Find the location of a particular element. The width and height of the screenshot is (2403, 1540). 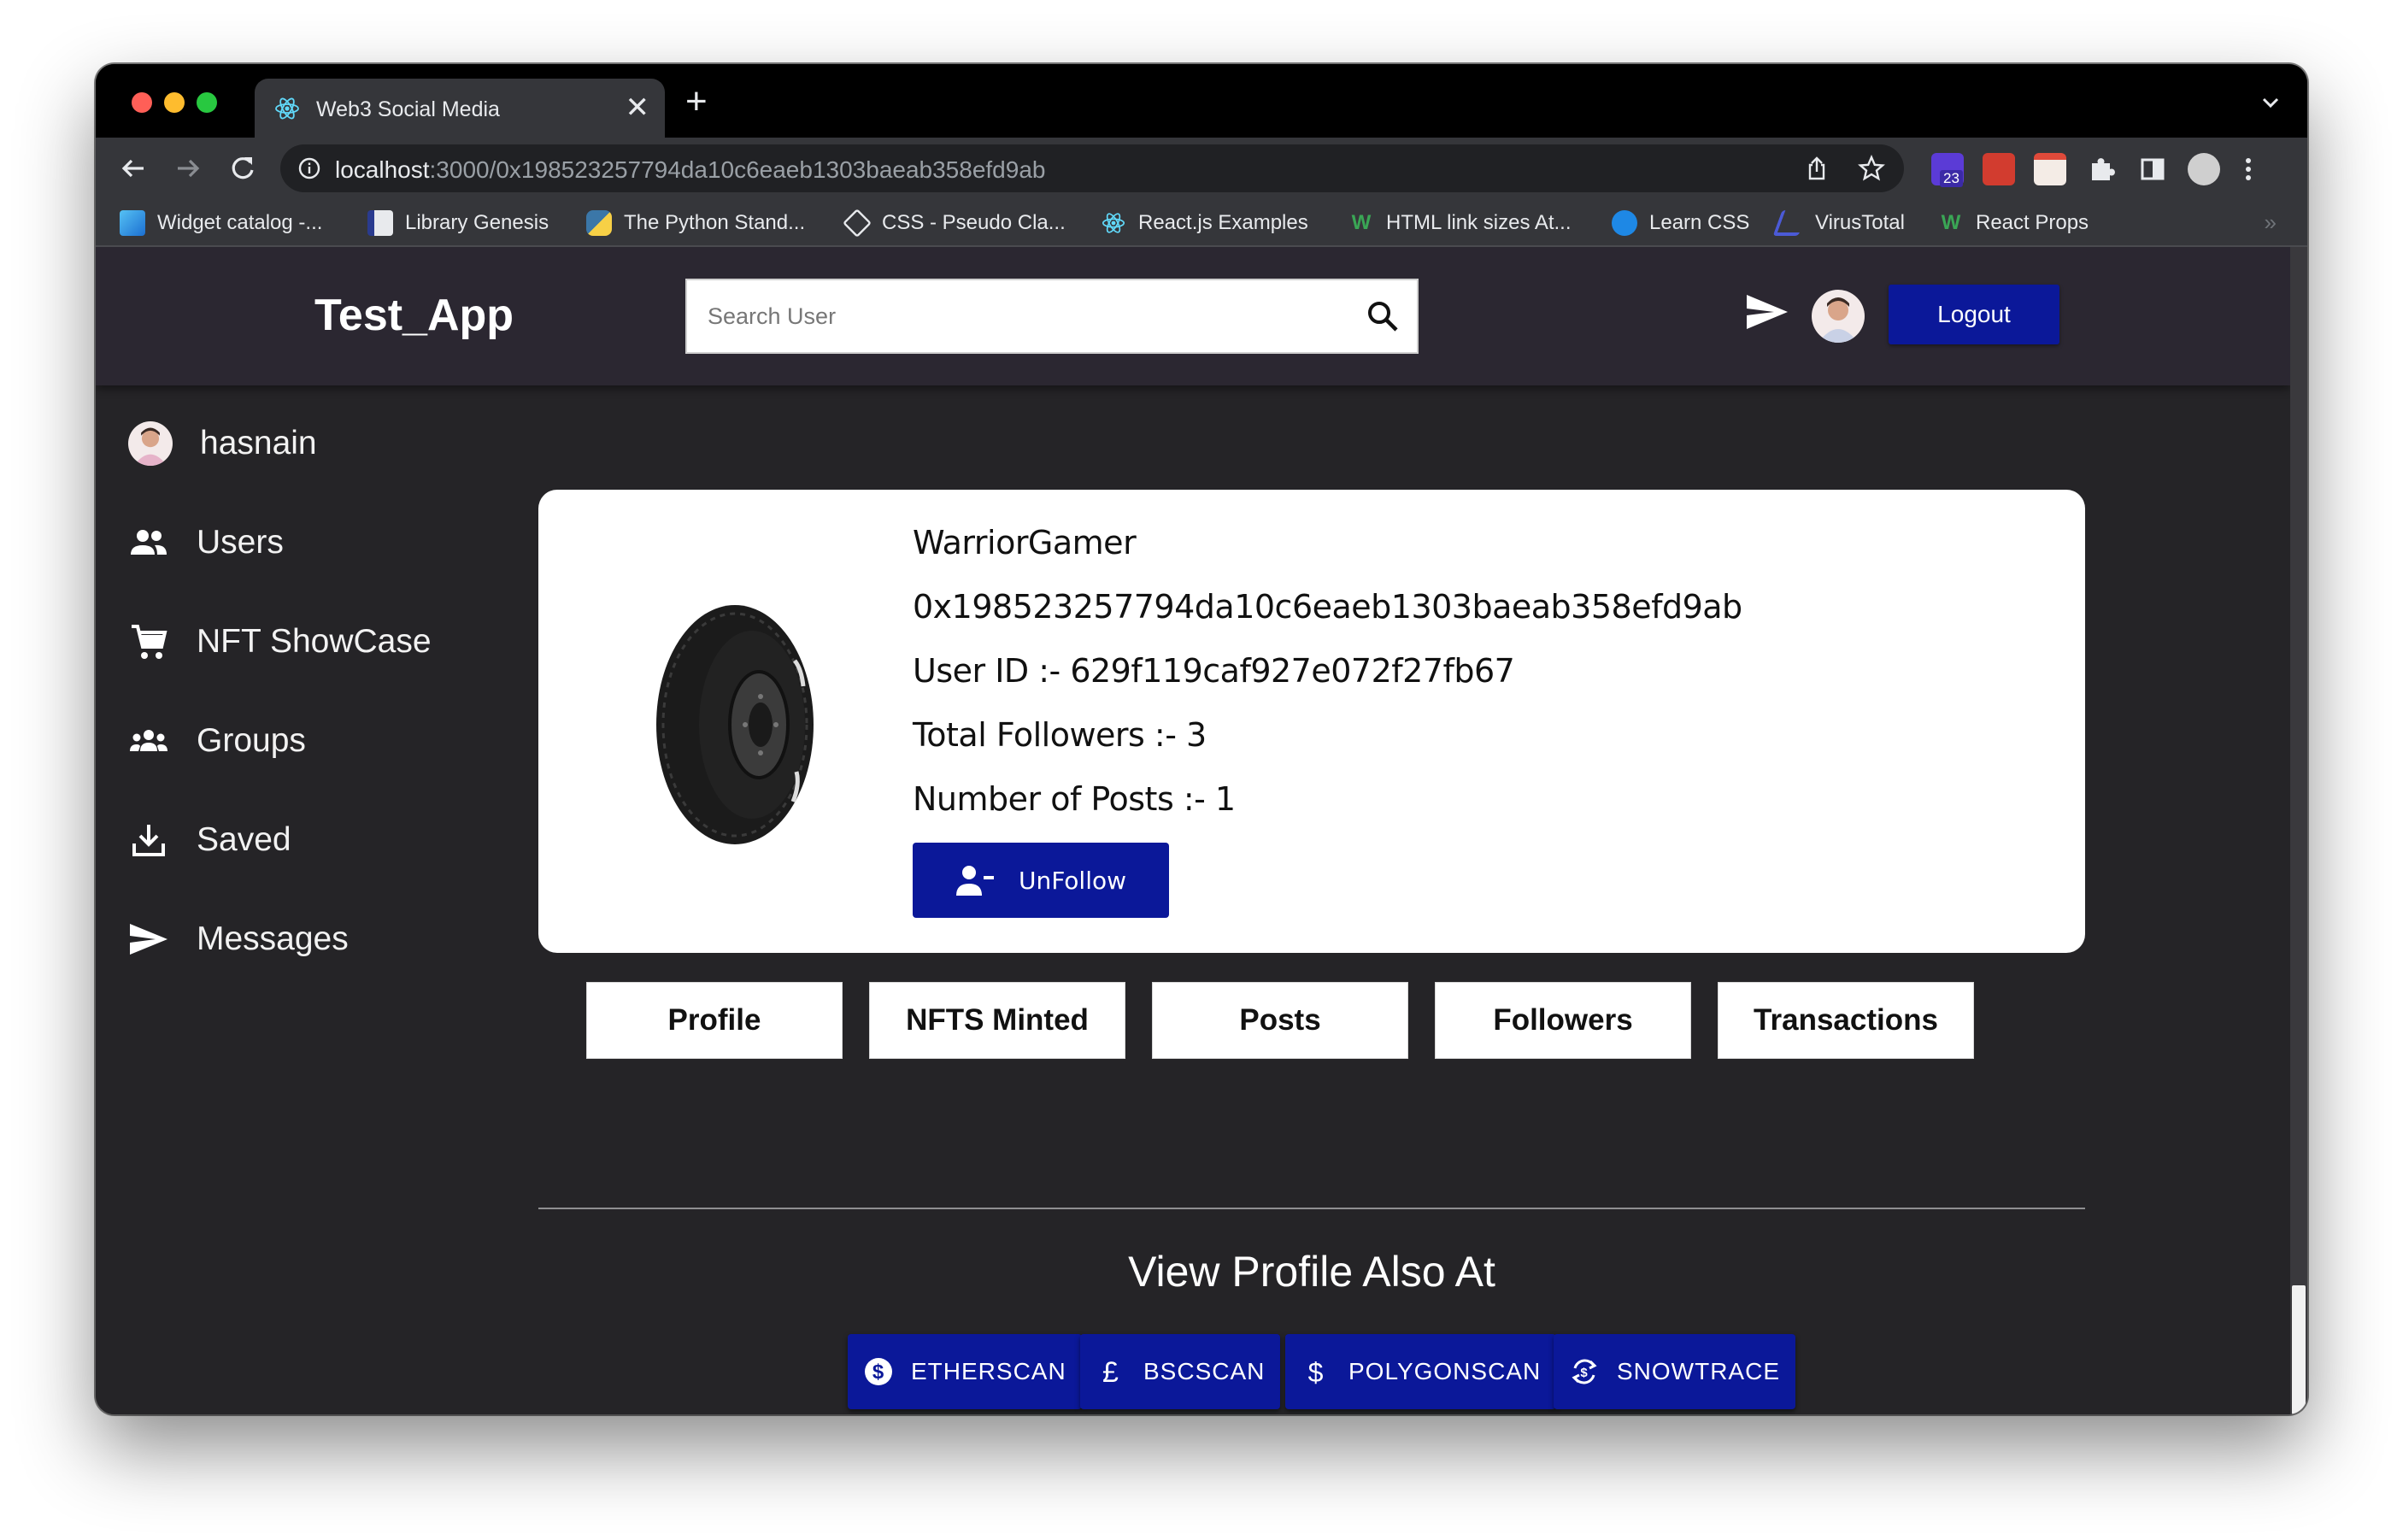

css-diamond-icon is located at coordinates (857, 223).